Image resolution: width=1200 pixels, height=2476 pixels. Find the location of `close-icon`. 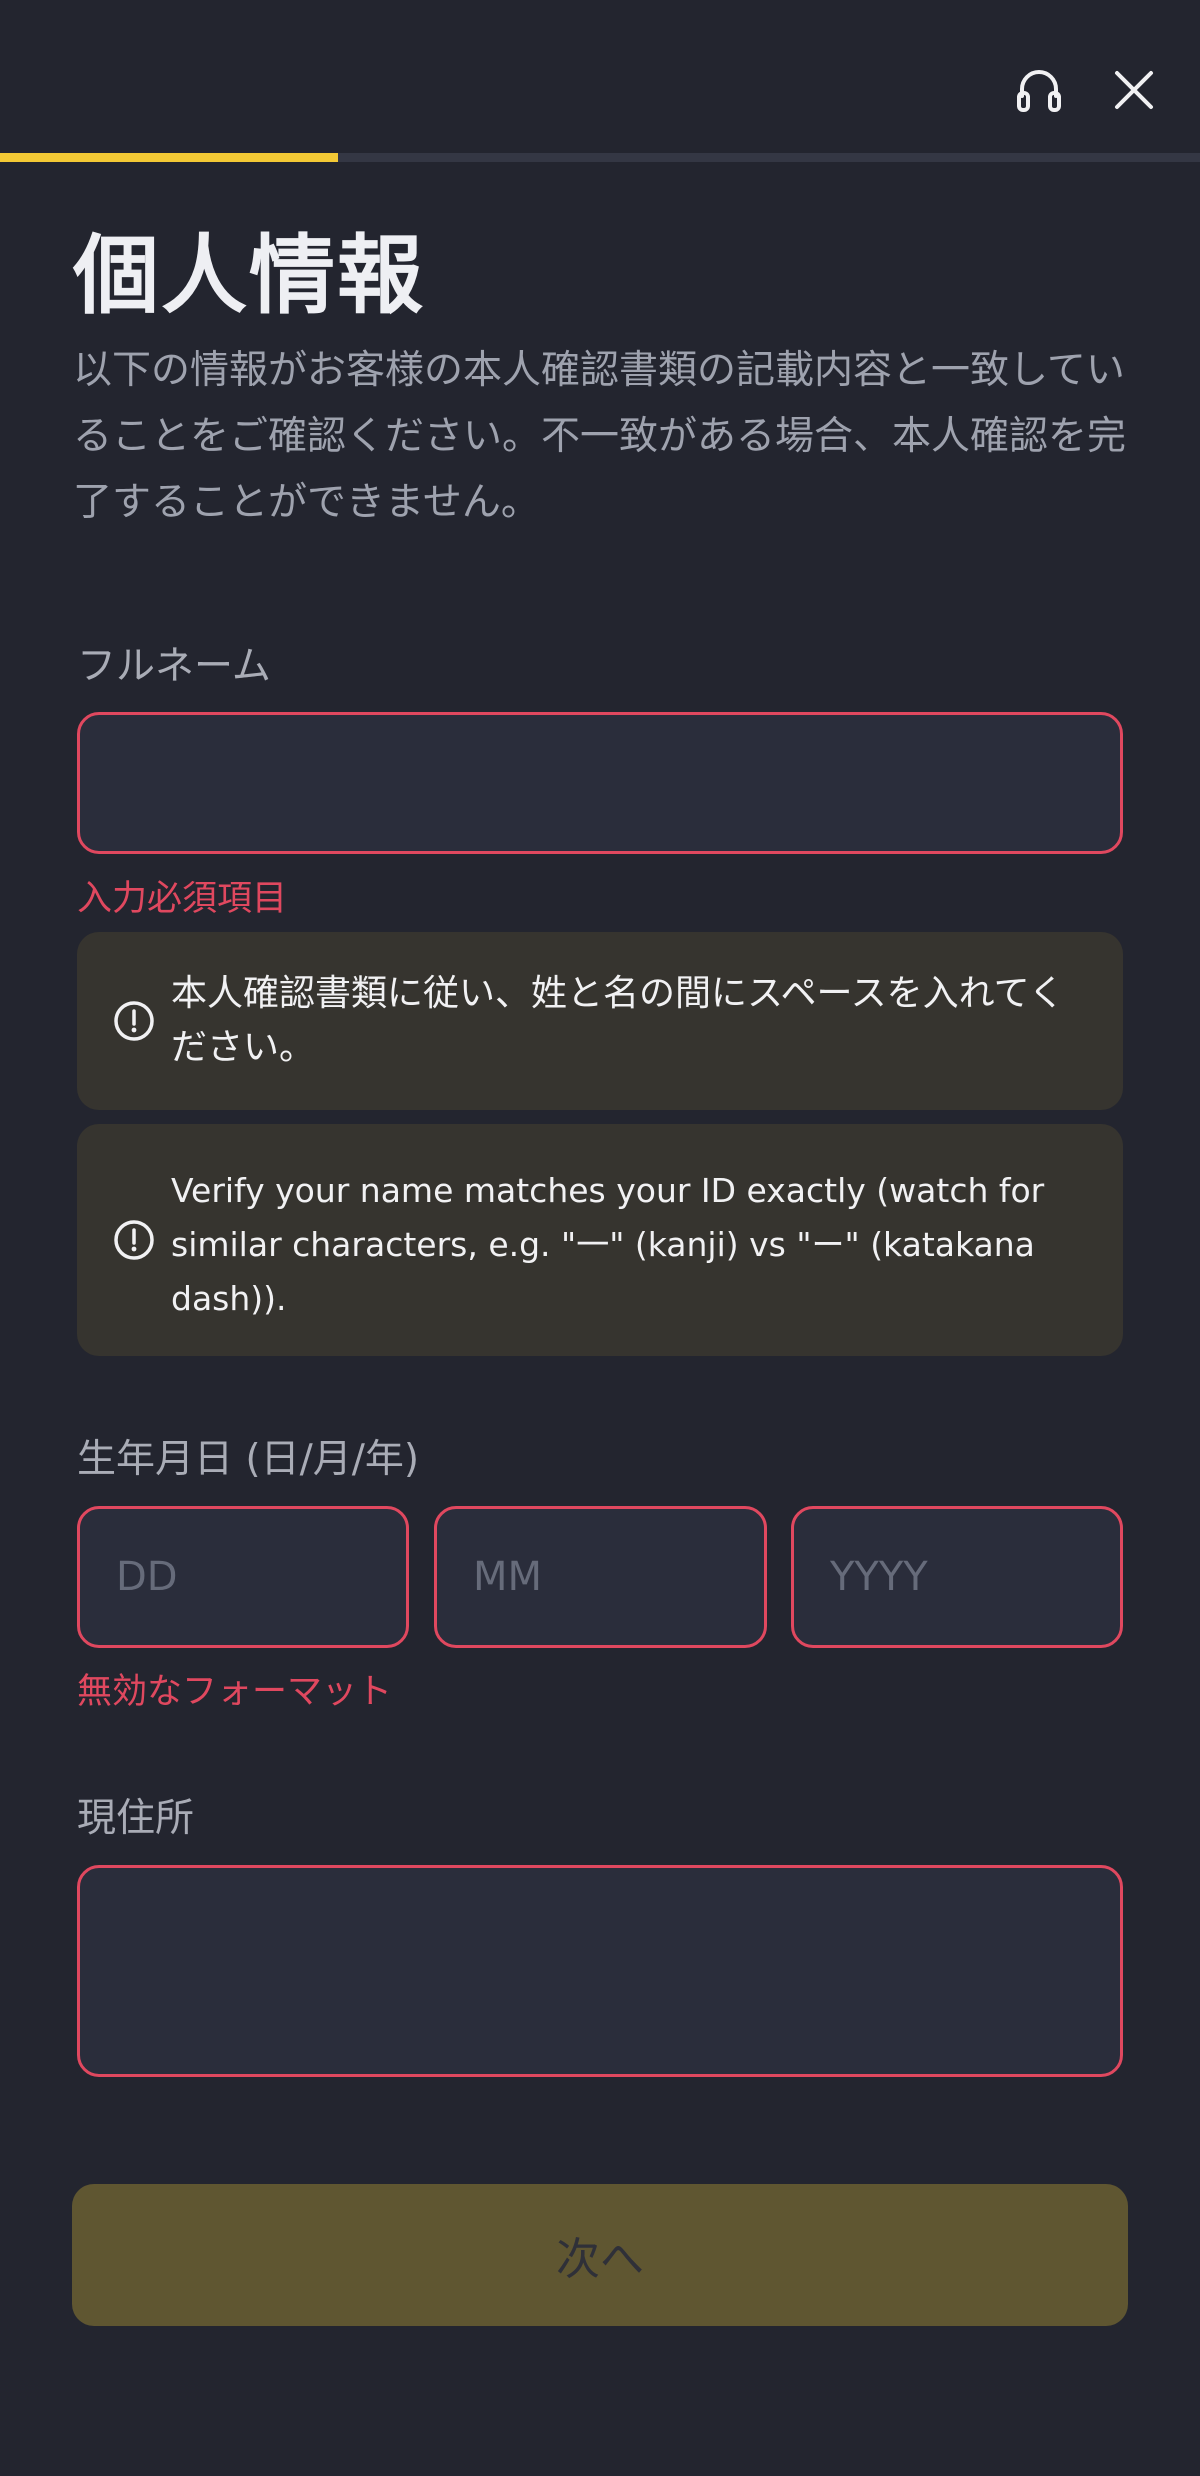

close-icon is located at coordinates (1134, 90).